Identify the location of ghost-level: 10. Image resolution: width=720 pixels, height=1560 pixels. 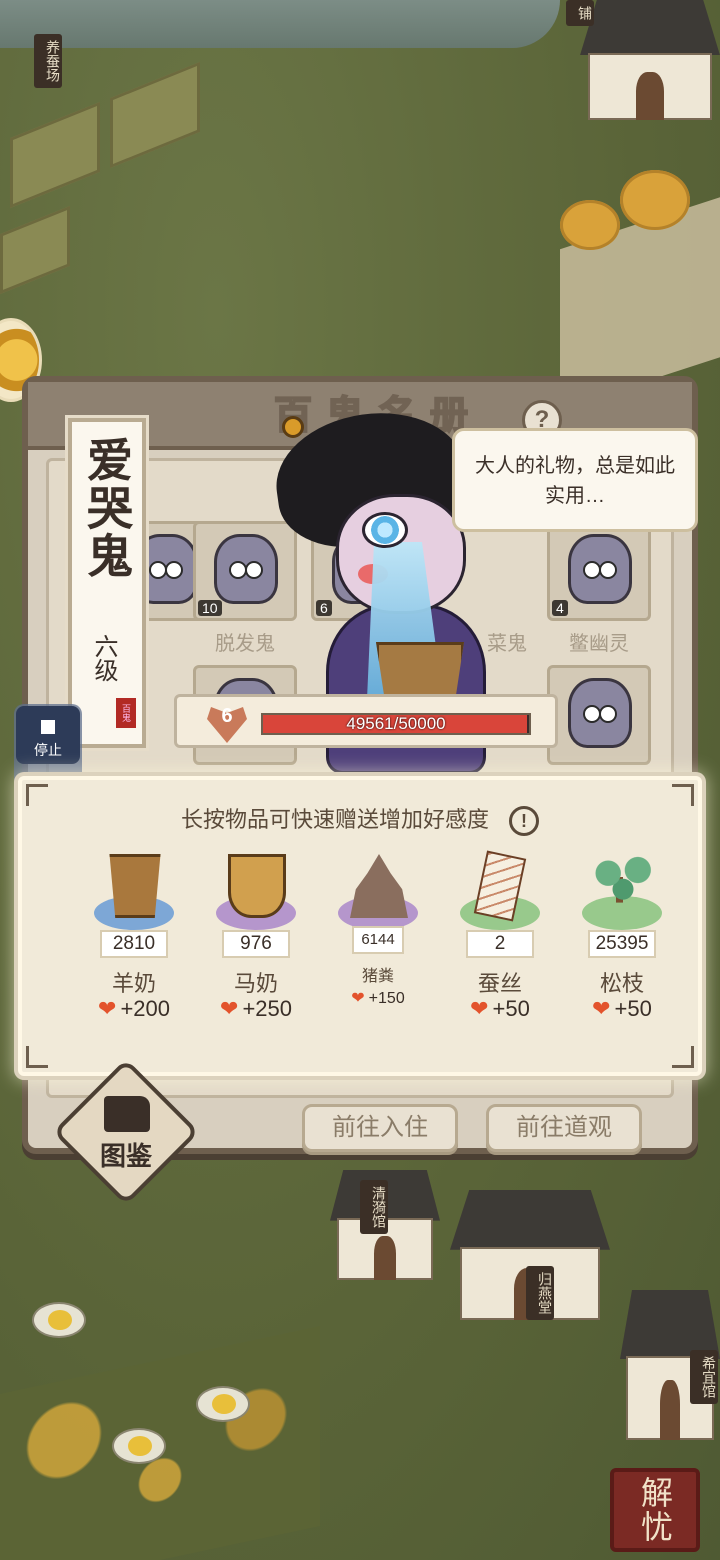
(210, 608).